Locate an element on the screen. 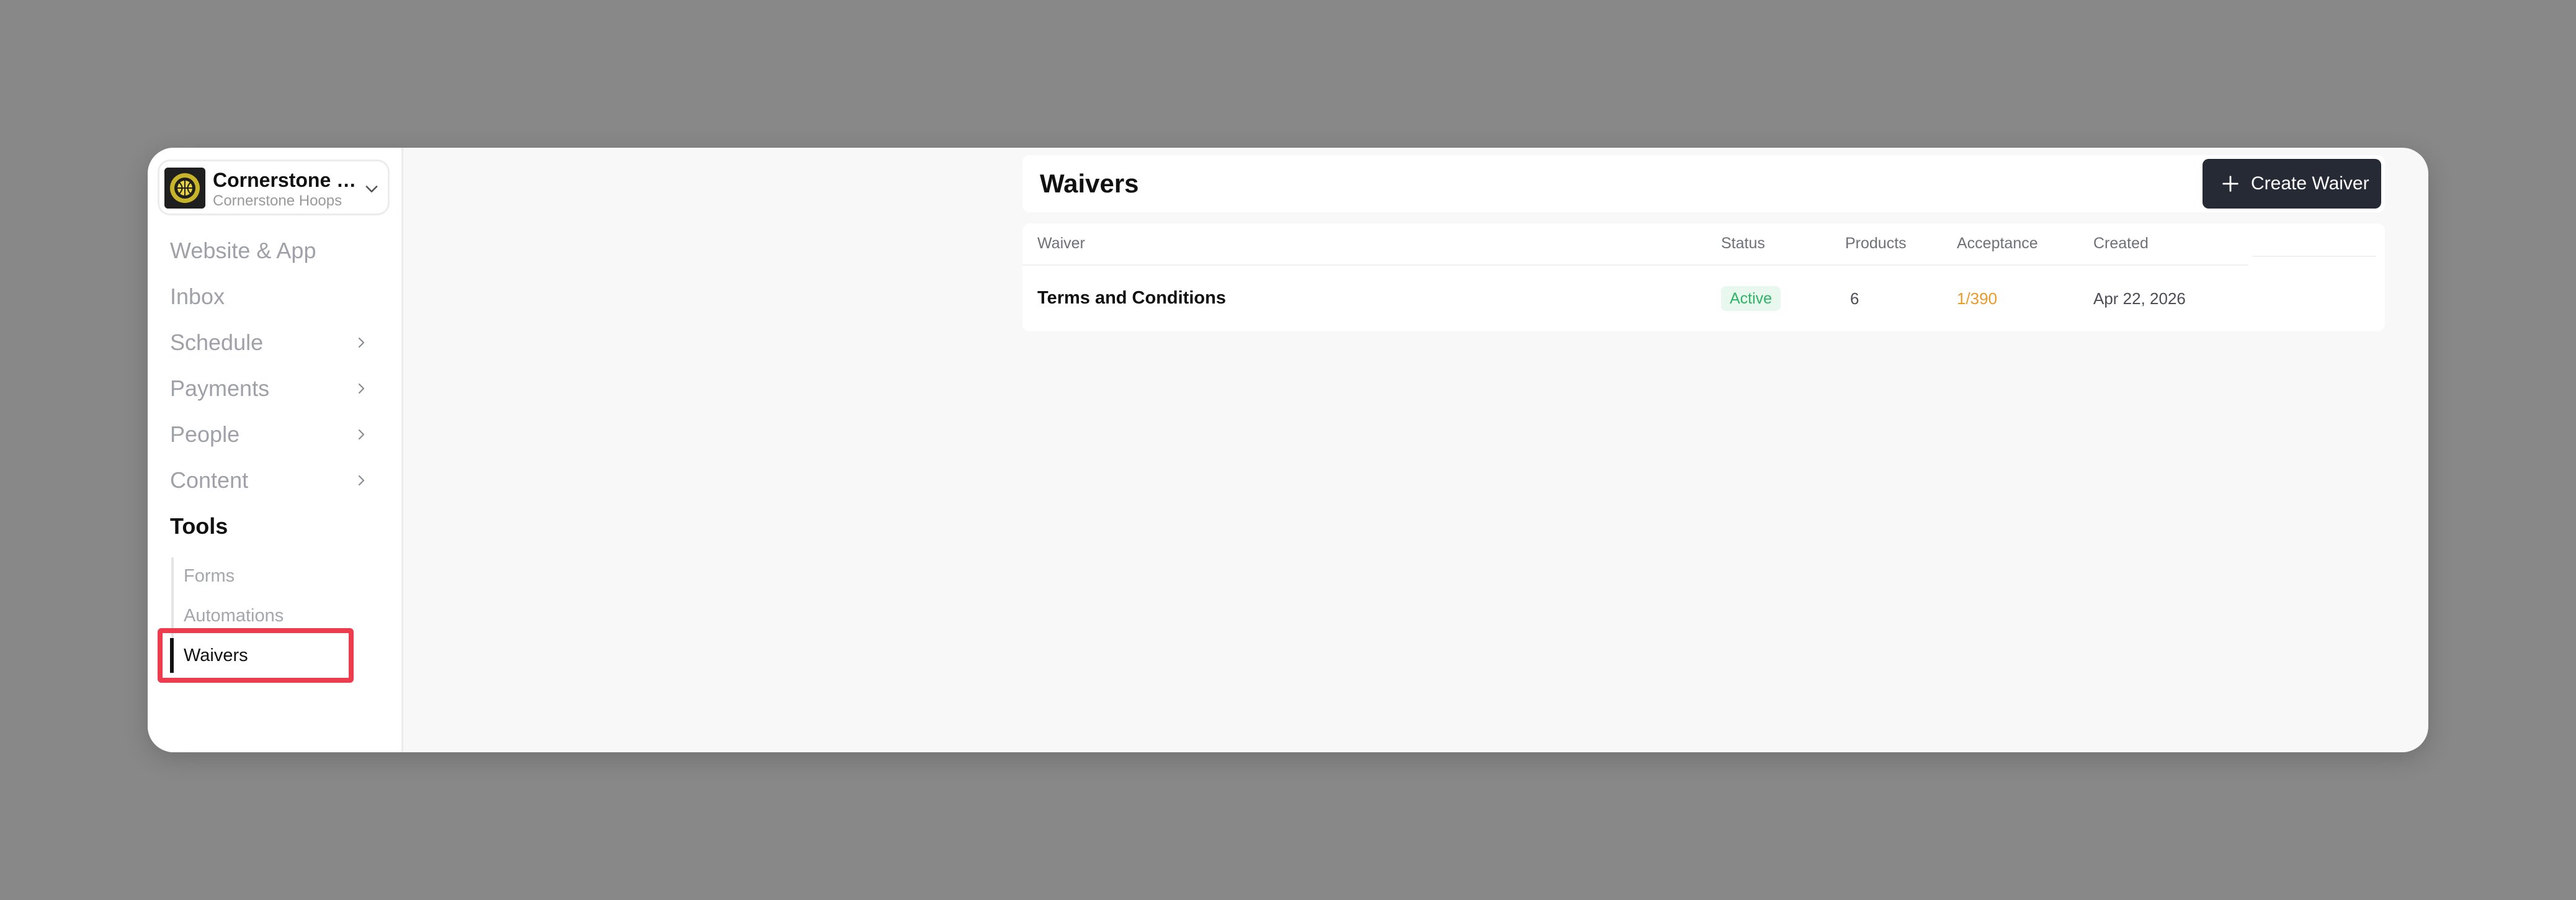  highlight-box is located at coordinates (256, 655).